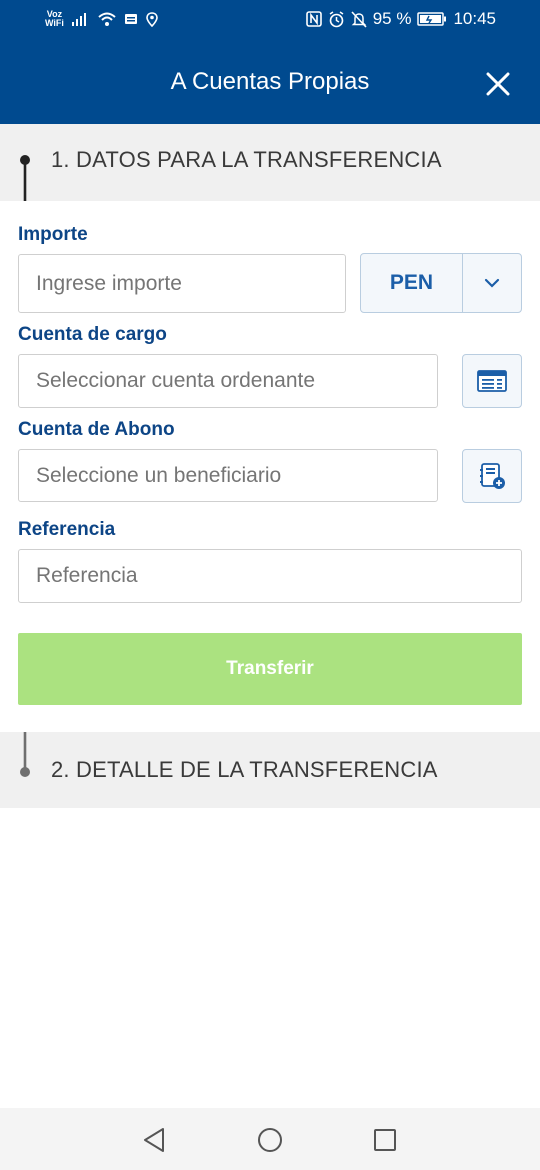 The width and height of the screenshot is (540, 1170). I want to click on location-icon, so click(152, 19).